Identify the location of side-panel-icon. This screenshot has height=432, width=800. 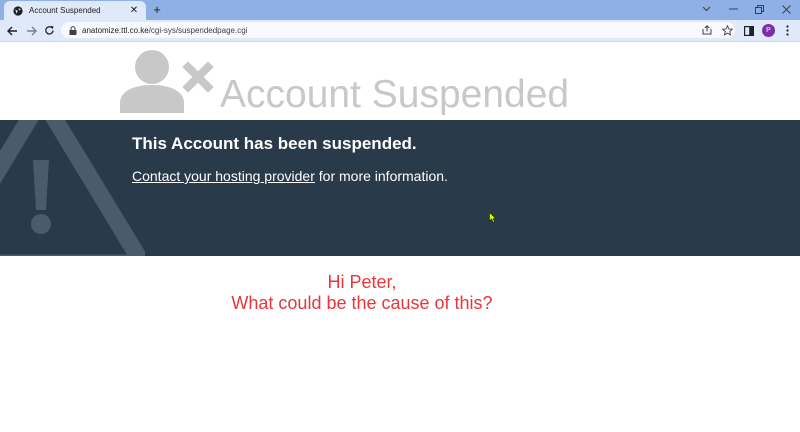
(748, 30).